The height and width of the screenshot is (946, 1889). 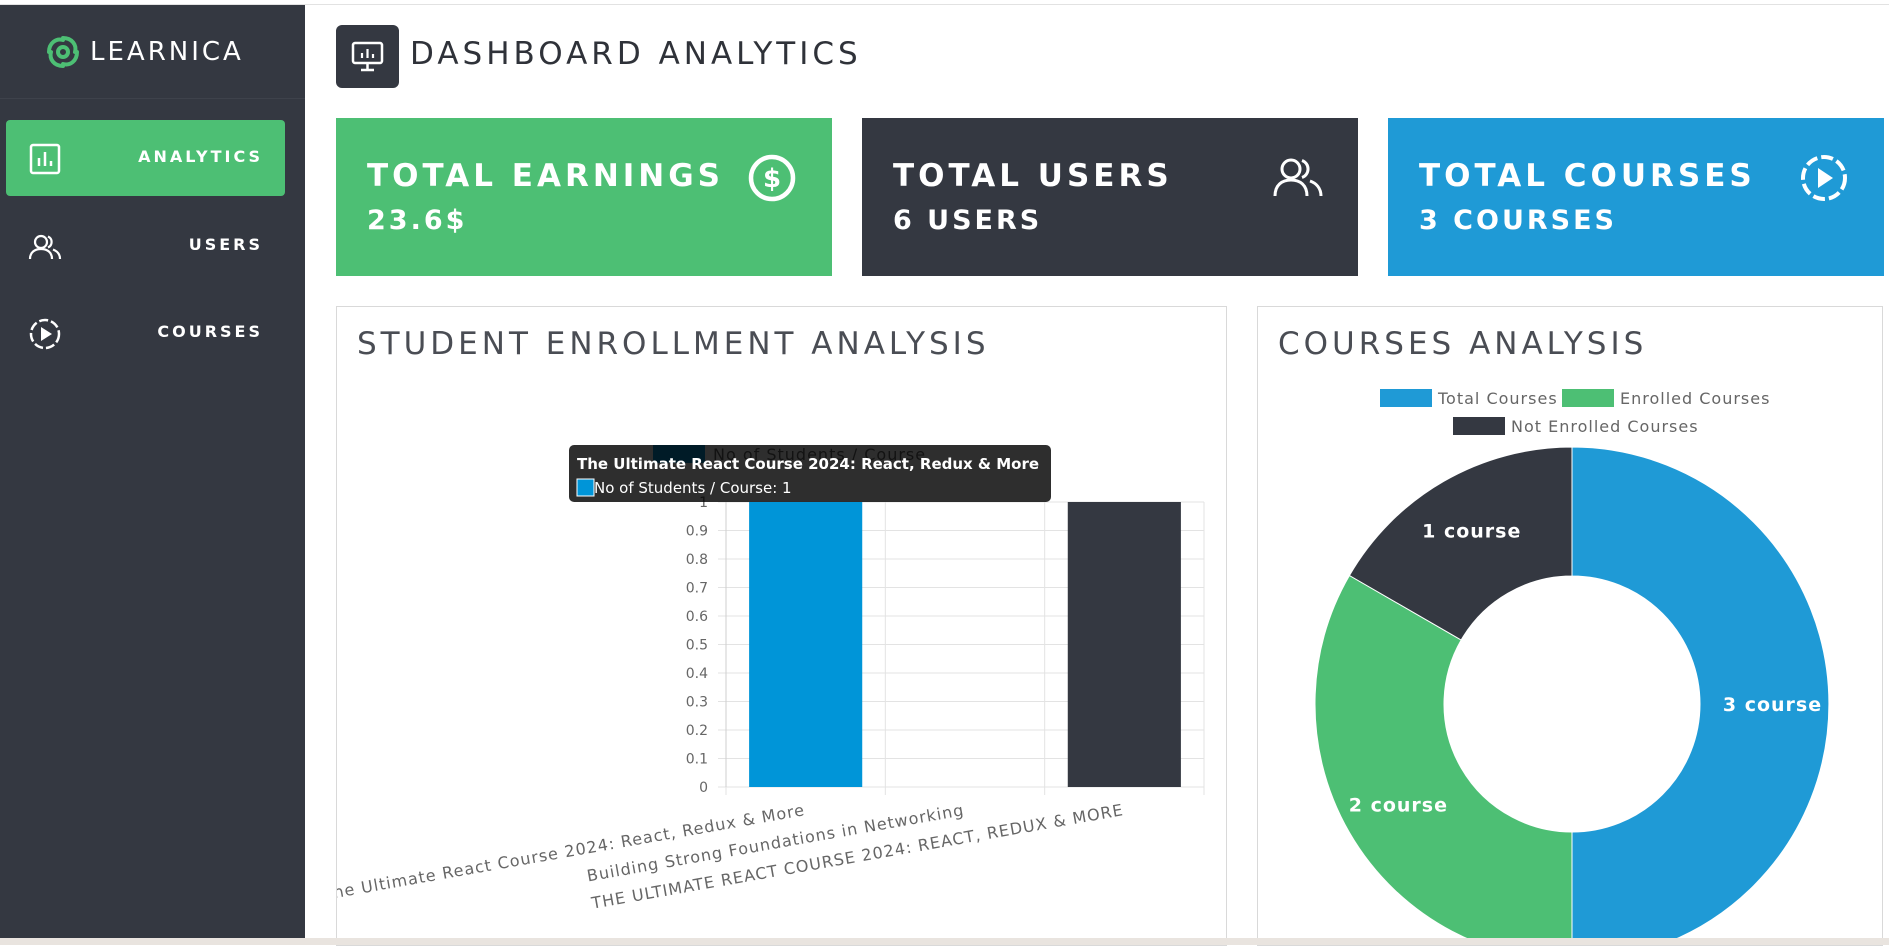 What do you see at coordinates (145, 246) in the screenshot?
I see `sidebar-item-users: USERS` at bounding box center [145, 246].